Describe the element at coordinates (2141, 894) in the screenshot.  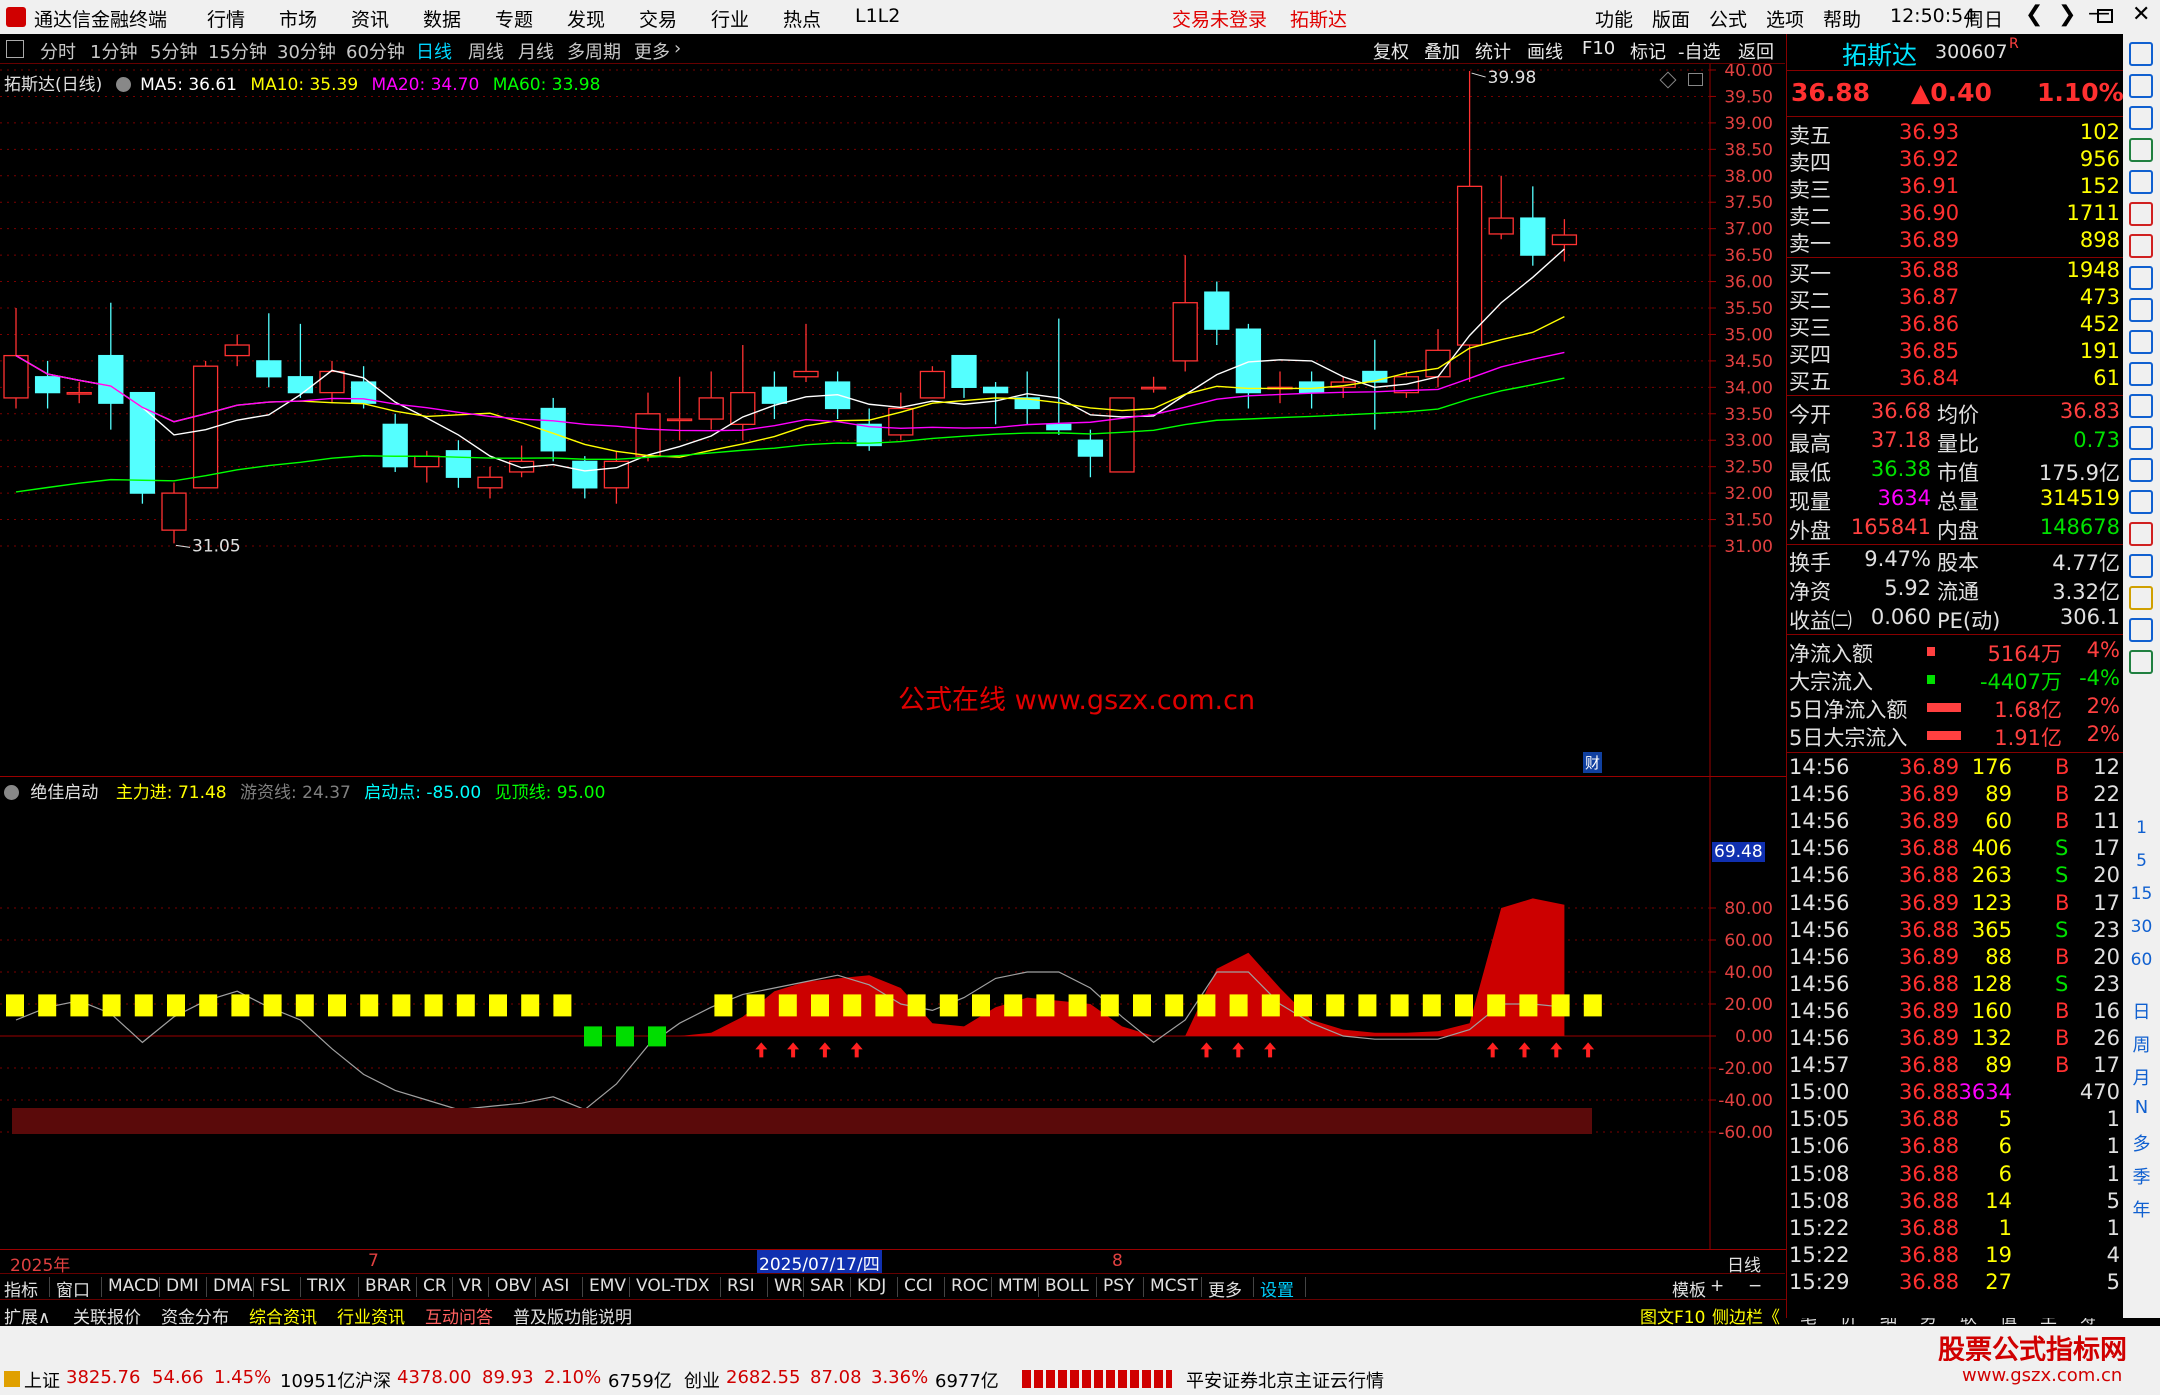
I see `period-shortcut-15: 15` at that location.